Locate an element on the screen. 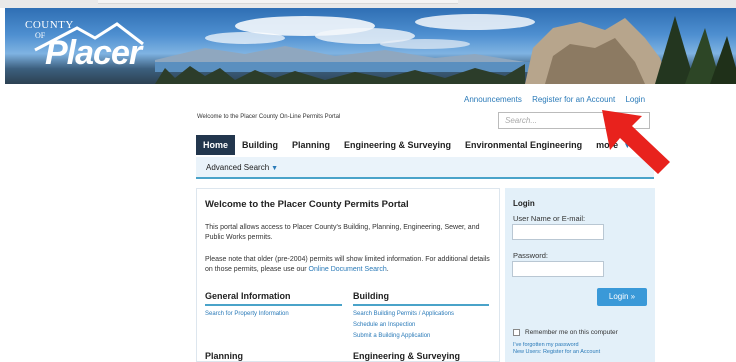 The width and height of the screenshot is (736, 362). login-link: Login is located at coordinates (635, 99).